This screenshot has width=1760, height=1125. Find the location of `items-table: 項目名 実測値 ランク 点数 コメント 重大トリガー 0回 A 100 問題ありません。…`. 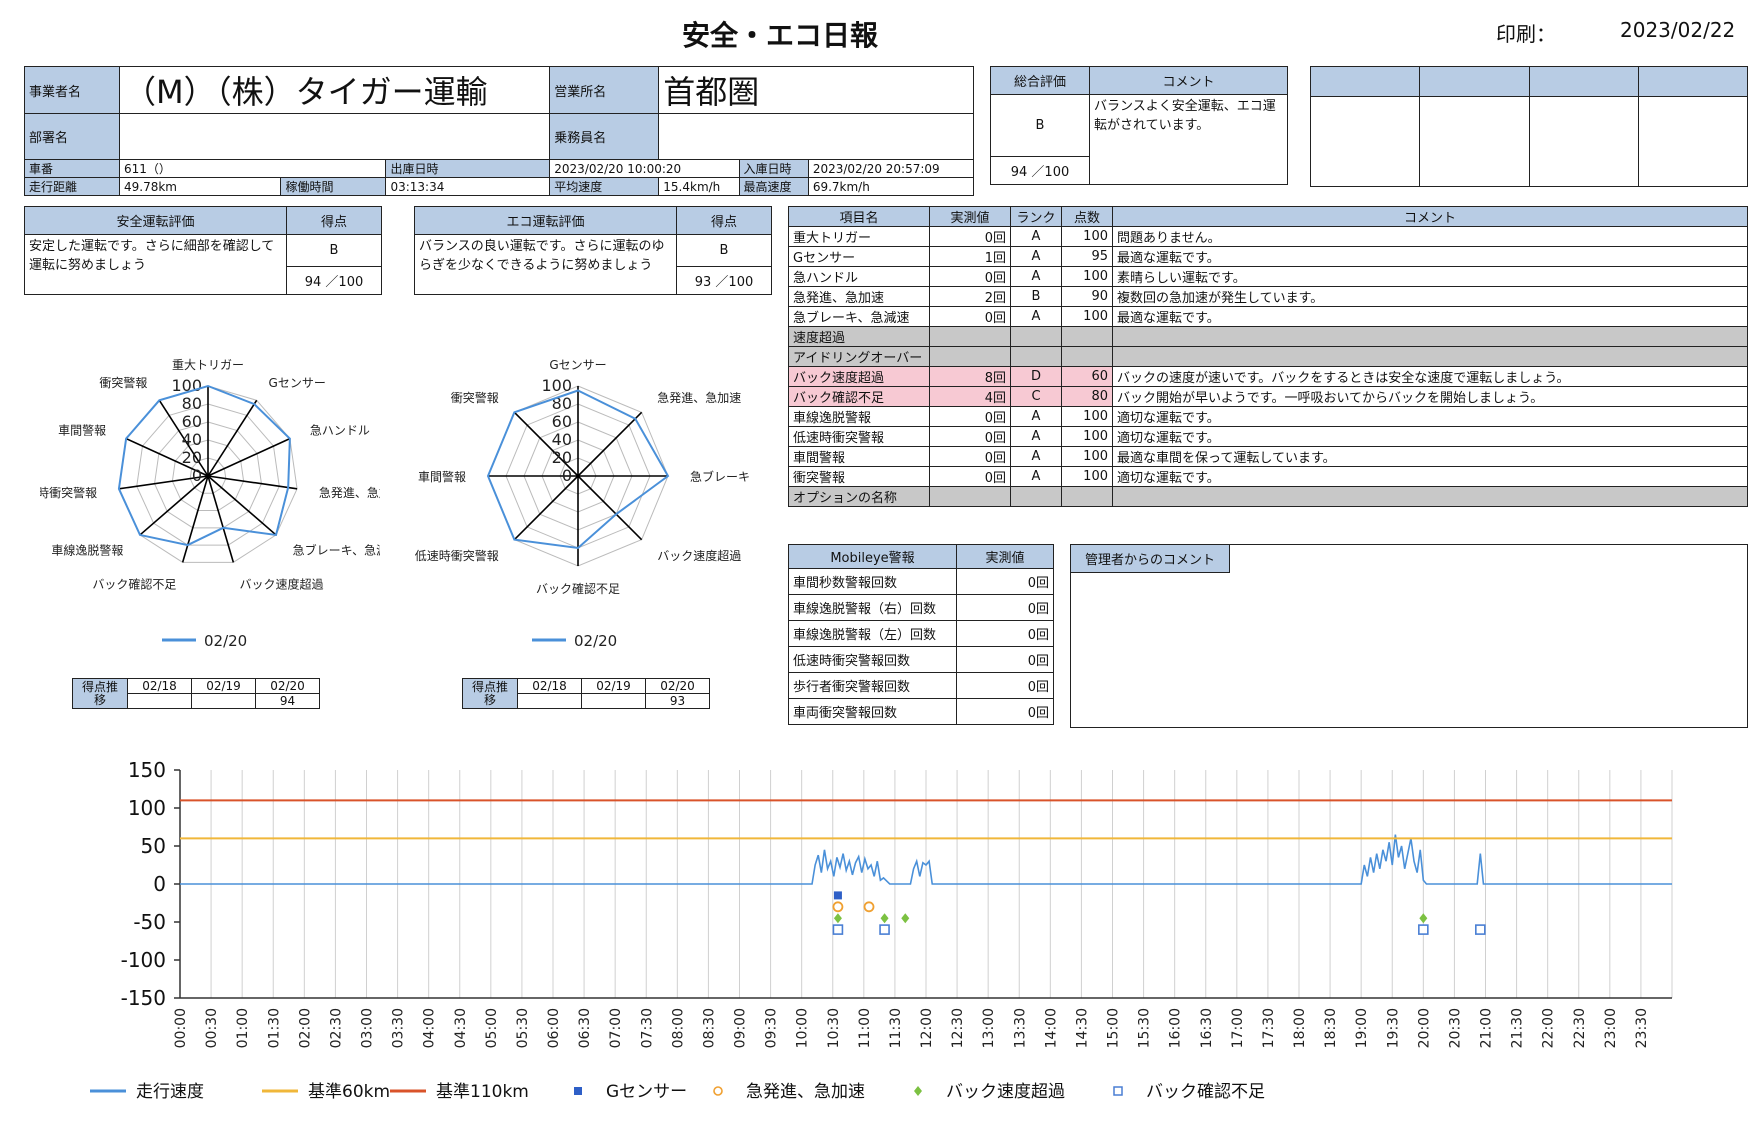

items-table: 項目名 実測値 ランク 点数 コメント 重大トリガー 0回 A 100 問題ありません。… is located at coordinates (1268, 356).